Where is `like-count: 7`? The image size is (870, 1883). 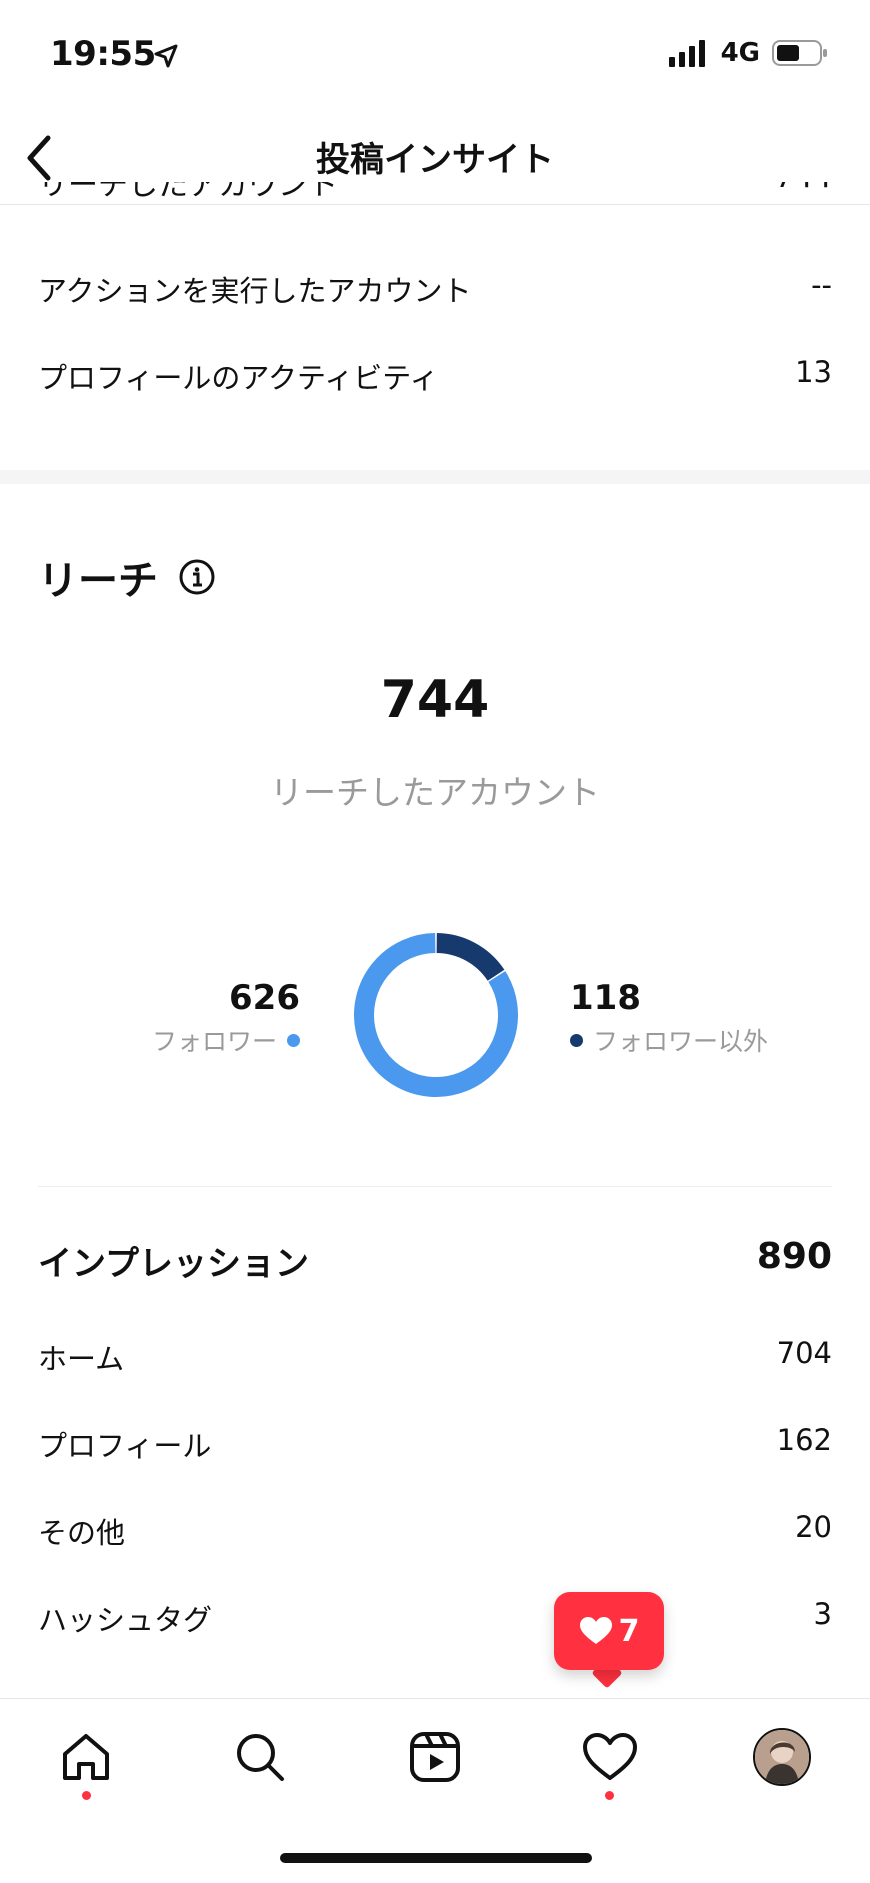
like-count: 7 is located at coordinates (629, 1631).